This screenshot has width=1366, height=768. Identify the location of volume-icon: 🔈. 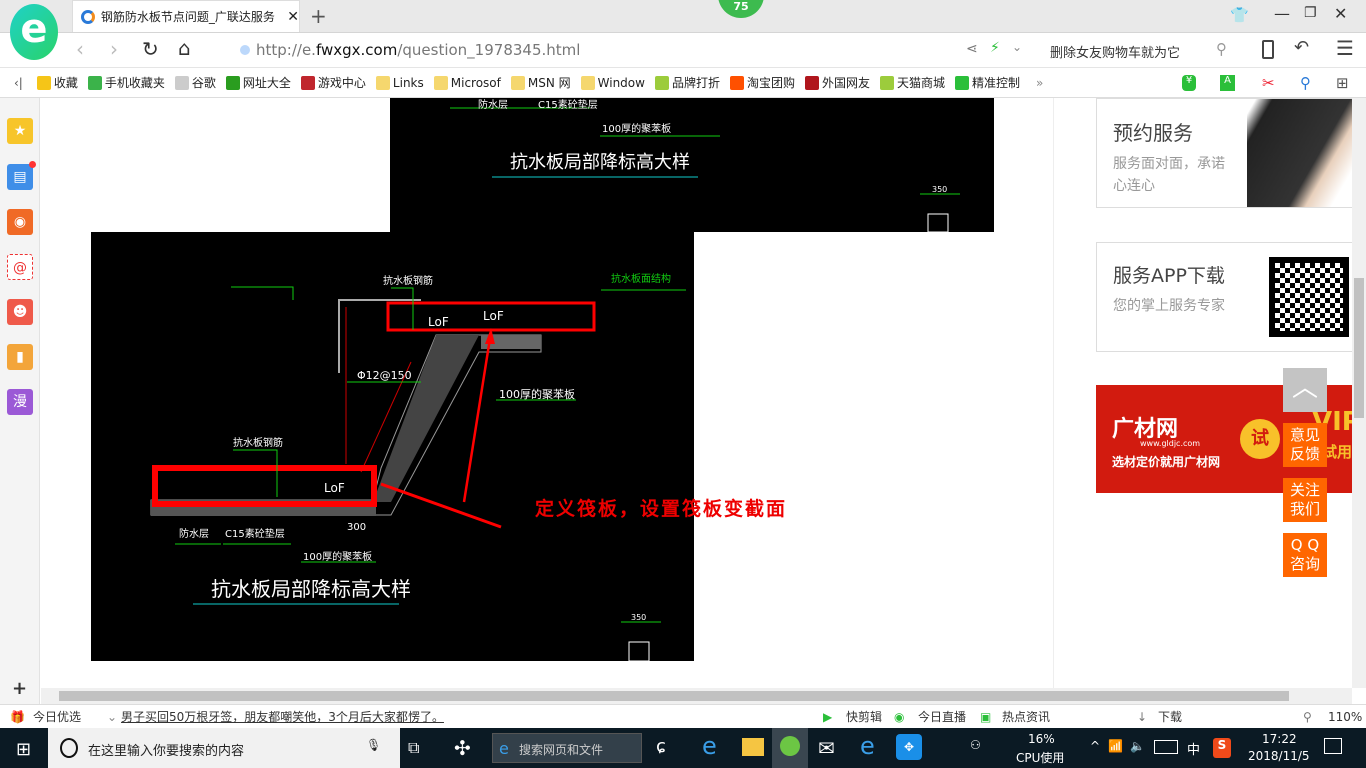
(1137, 746).